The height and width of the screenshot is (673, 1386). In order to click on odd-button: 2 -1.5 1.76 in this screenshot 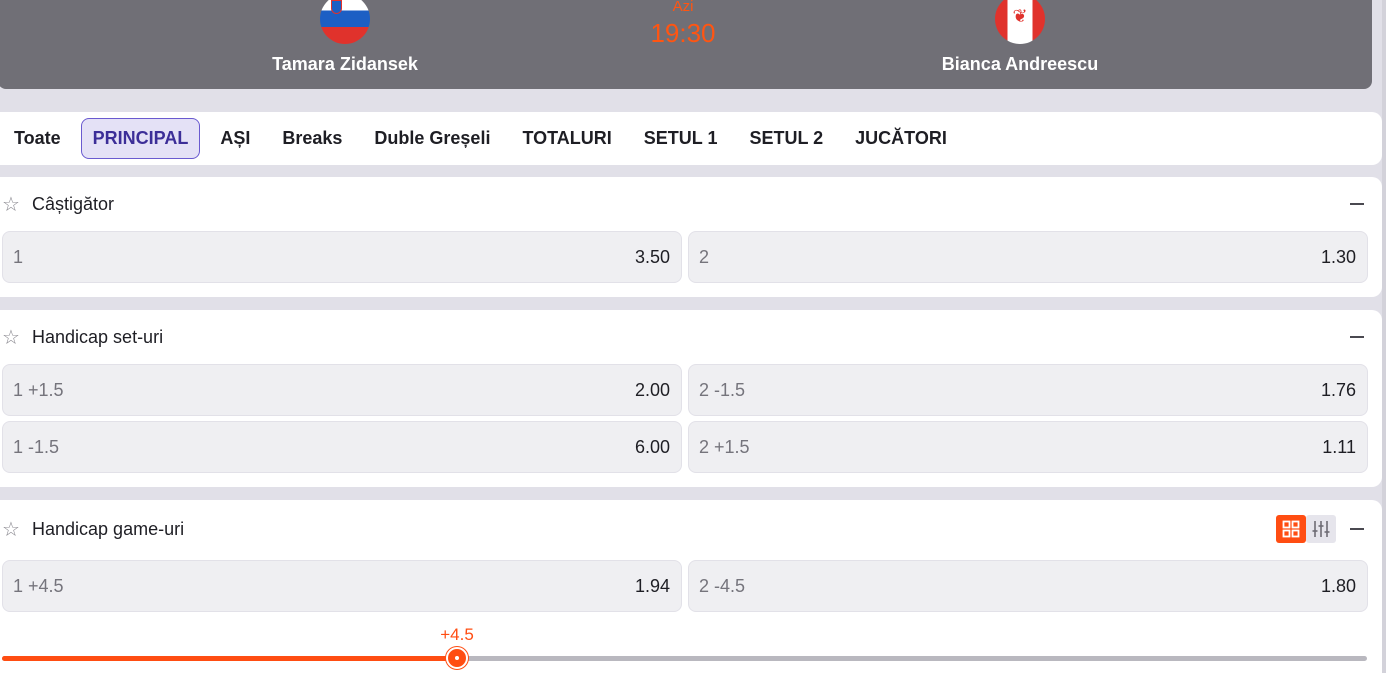, I will do `click(1028, 390)`.